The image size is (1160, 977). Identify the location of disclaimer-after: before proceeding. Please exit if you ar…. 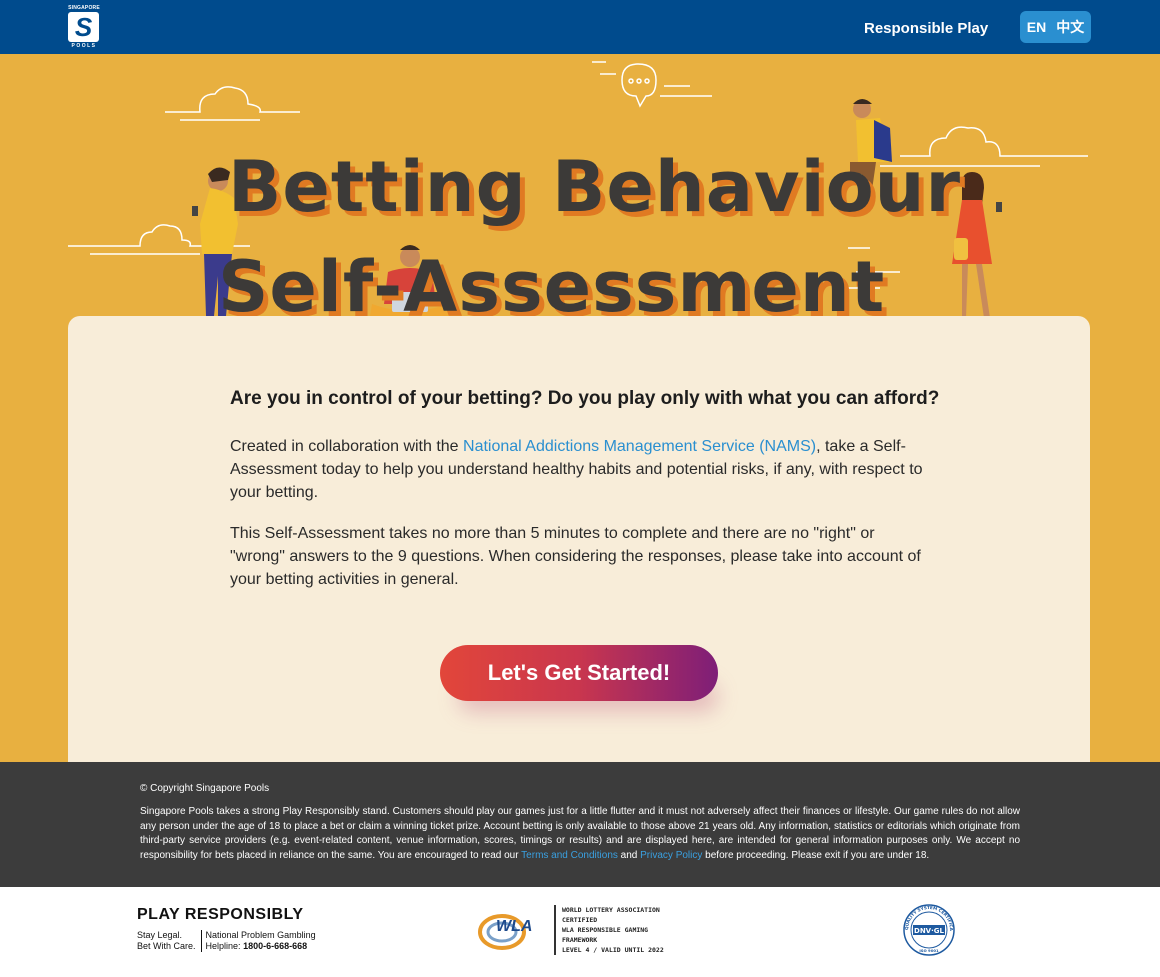
(816, 855).